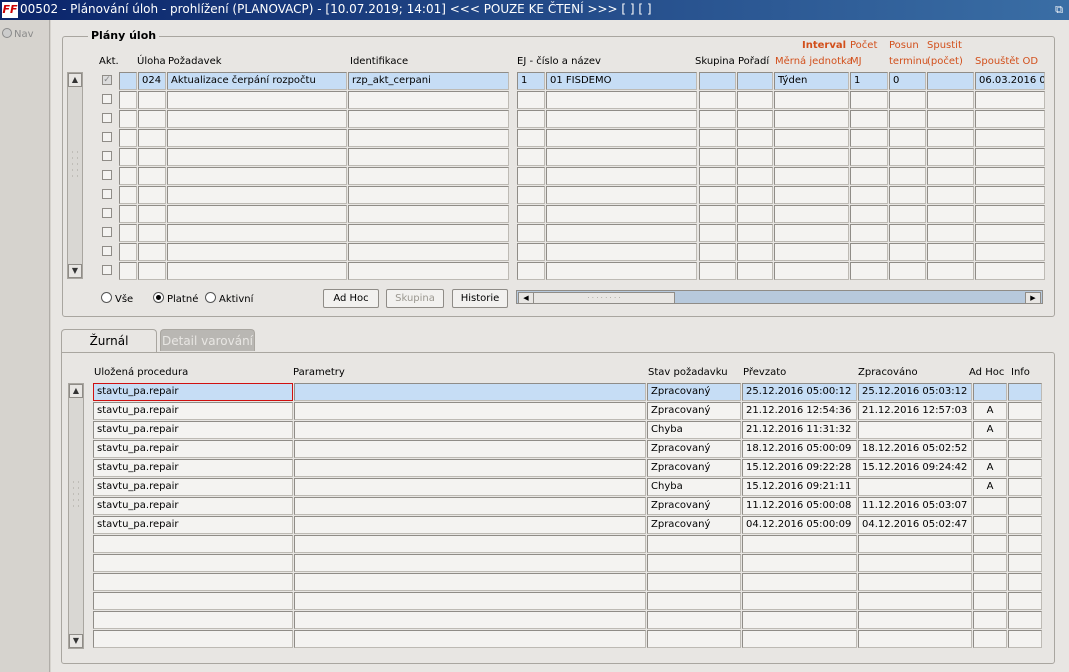 Image resolution: width=1069 pixels, height=672 pixels. I want to click on journal-cell-stav, so click(694, 563).